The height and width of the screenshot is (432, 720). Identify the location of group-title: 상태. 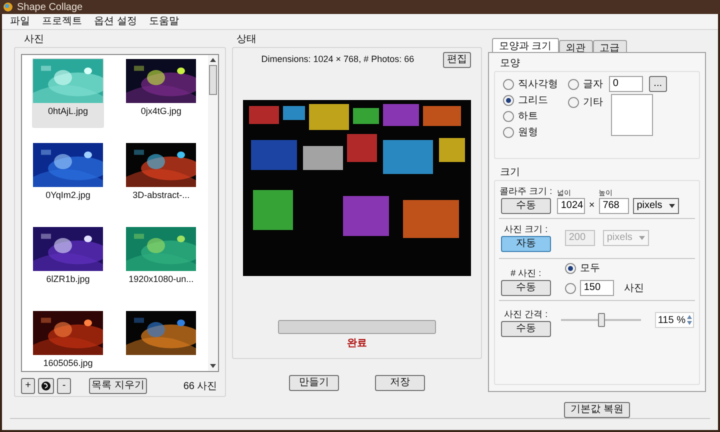
(247, 40).